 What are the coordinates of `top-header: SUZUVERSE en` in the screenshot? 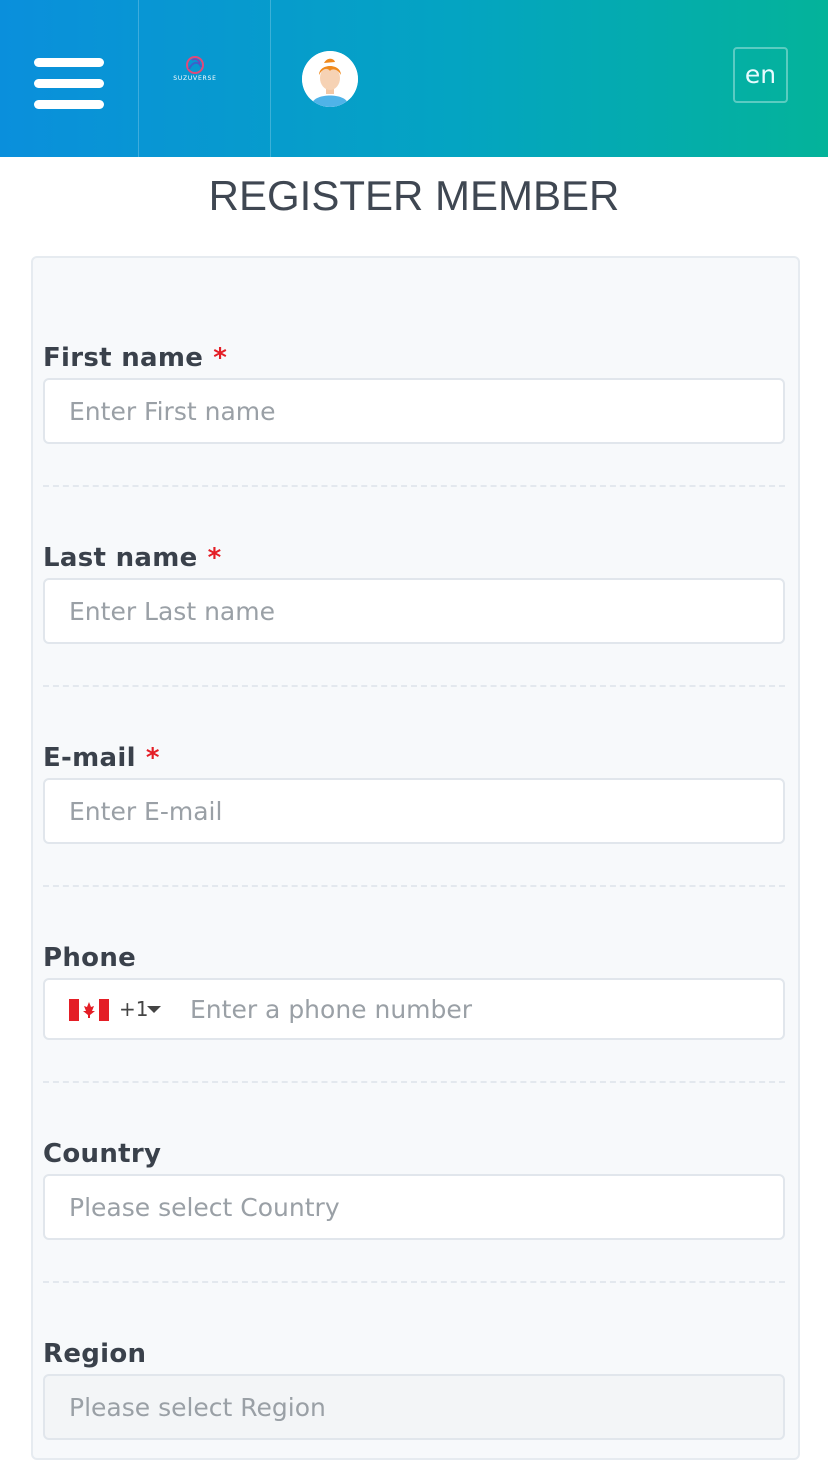 It's located at (414, 78).